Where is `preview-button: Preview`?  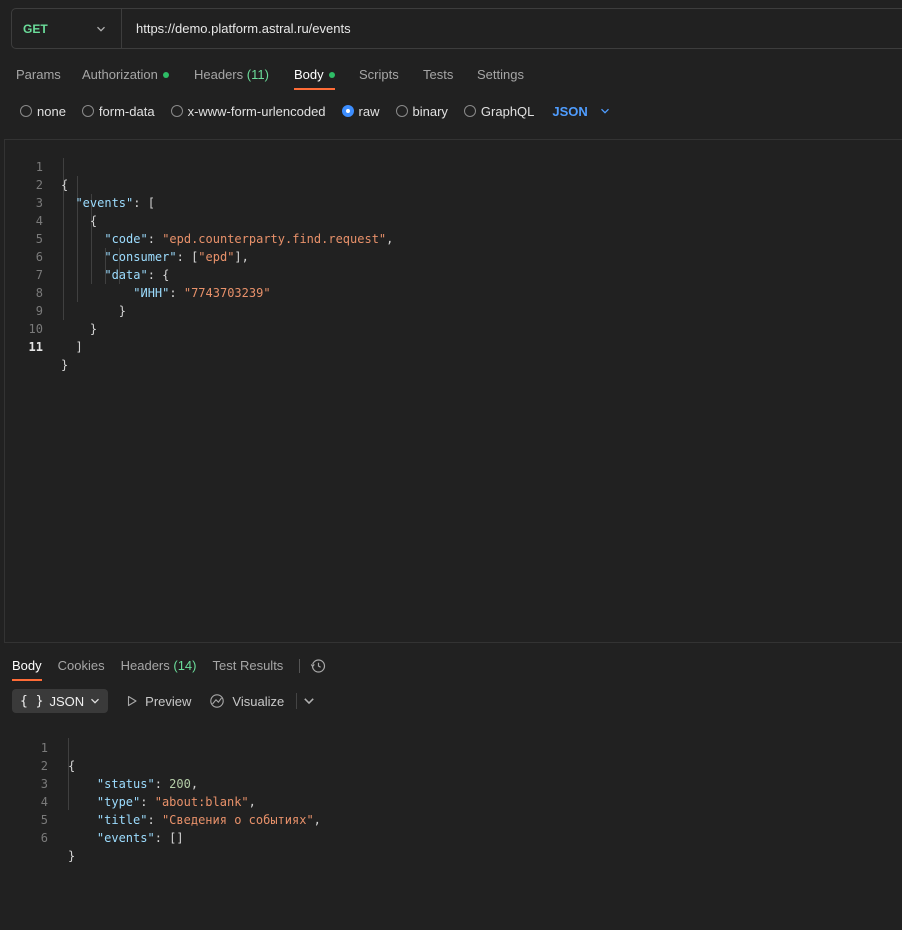 preview-button: Preview is located at coordinates (158, 701).